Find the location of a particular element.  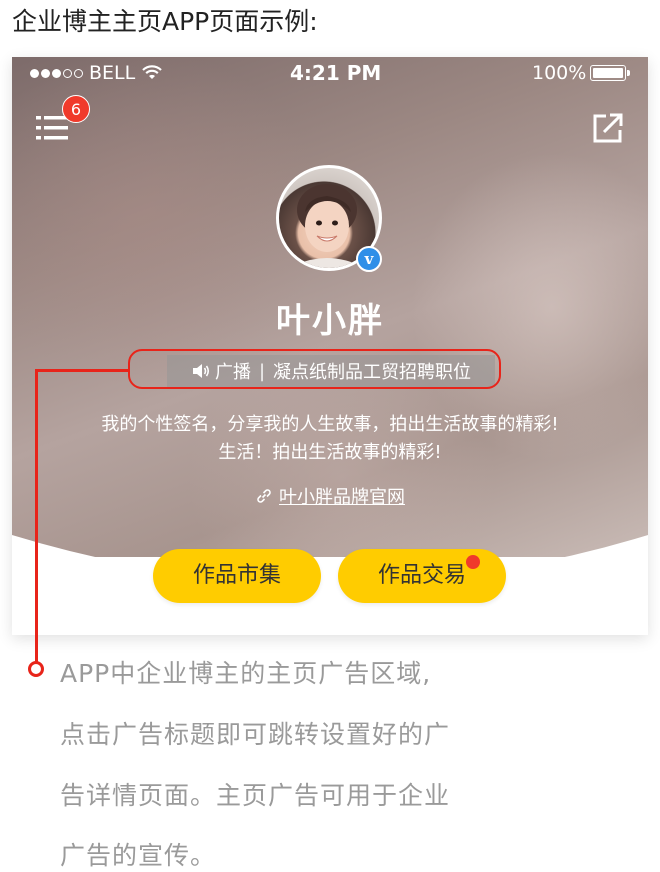

bio-line-2: 生活！拍出生活故事的精彩! is located at coordinates (330, 452).